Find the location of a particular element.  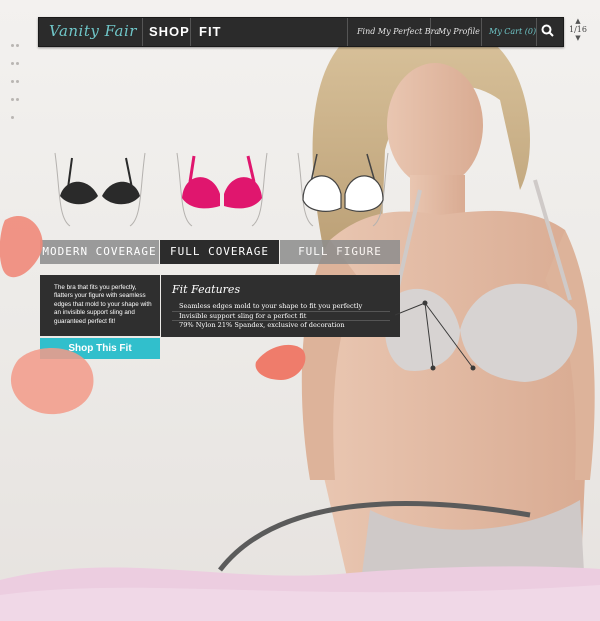

nav-shop: SHOP is located at coordinates (169, 31).